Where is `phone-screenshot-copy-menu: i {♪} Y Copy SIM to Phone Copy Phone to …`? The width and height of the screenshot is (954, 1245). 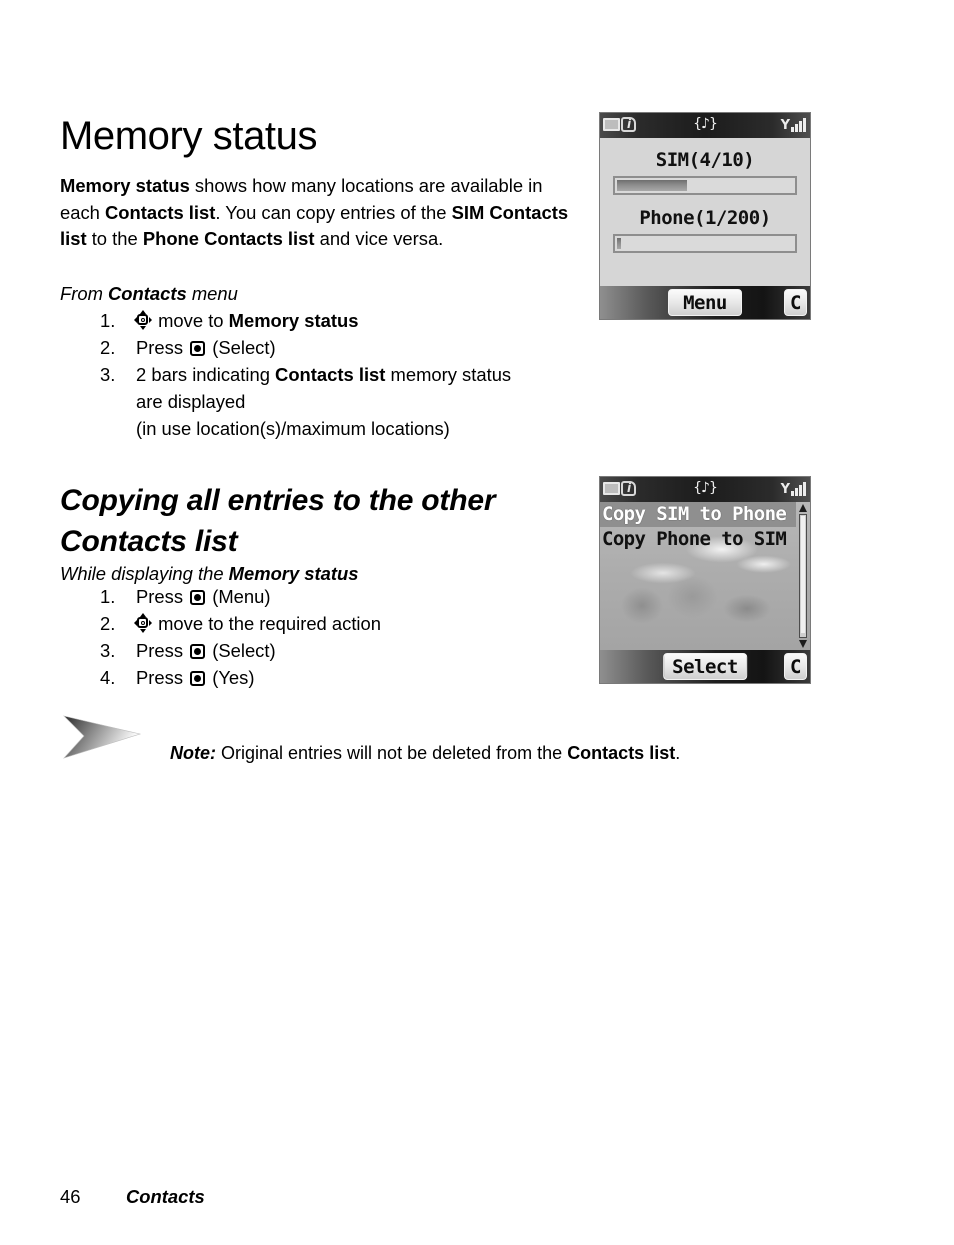
phone-screenshot-copy-menu: i {♪} Y Copy SIM to Phone Copy Phone to … is located at coordinates (705, 580).